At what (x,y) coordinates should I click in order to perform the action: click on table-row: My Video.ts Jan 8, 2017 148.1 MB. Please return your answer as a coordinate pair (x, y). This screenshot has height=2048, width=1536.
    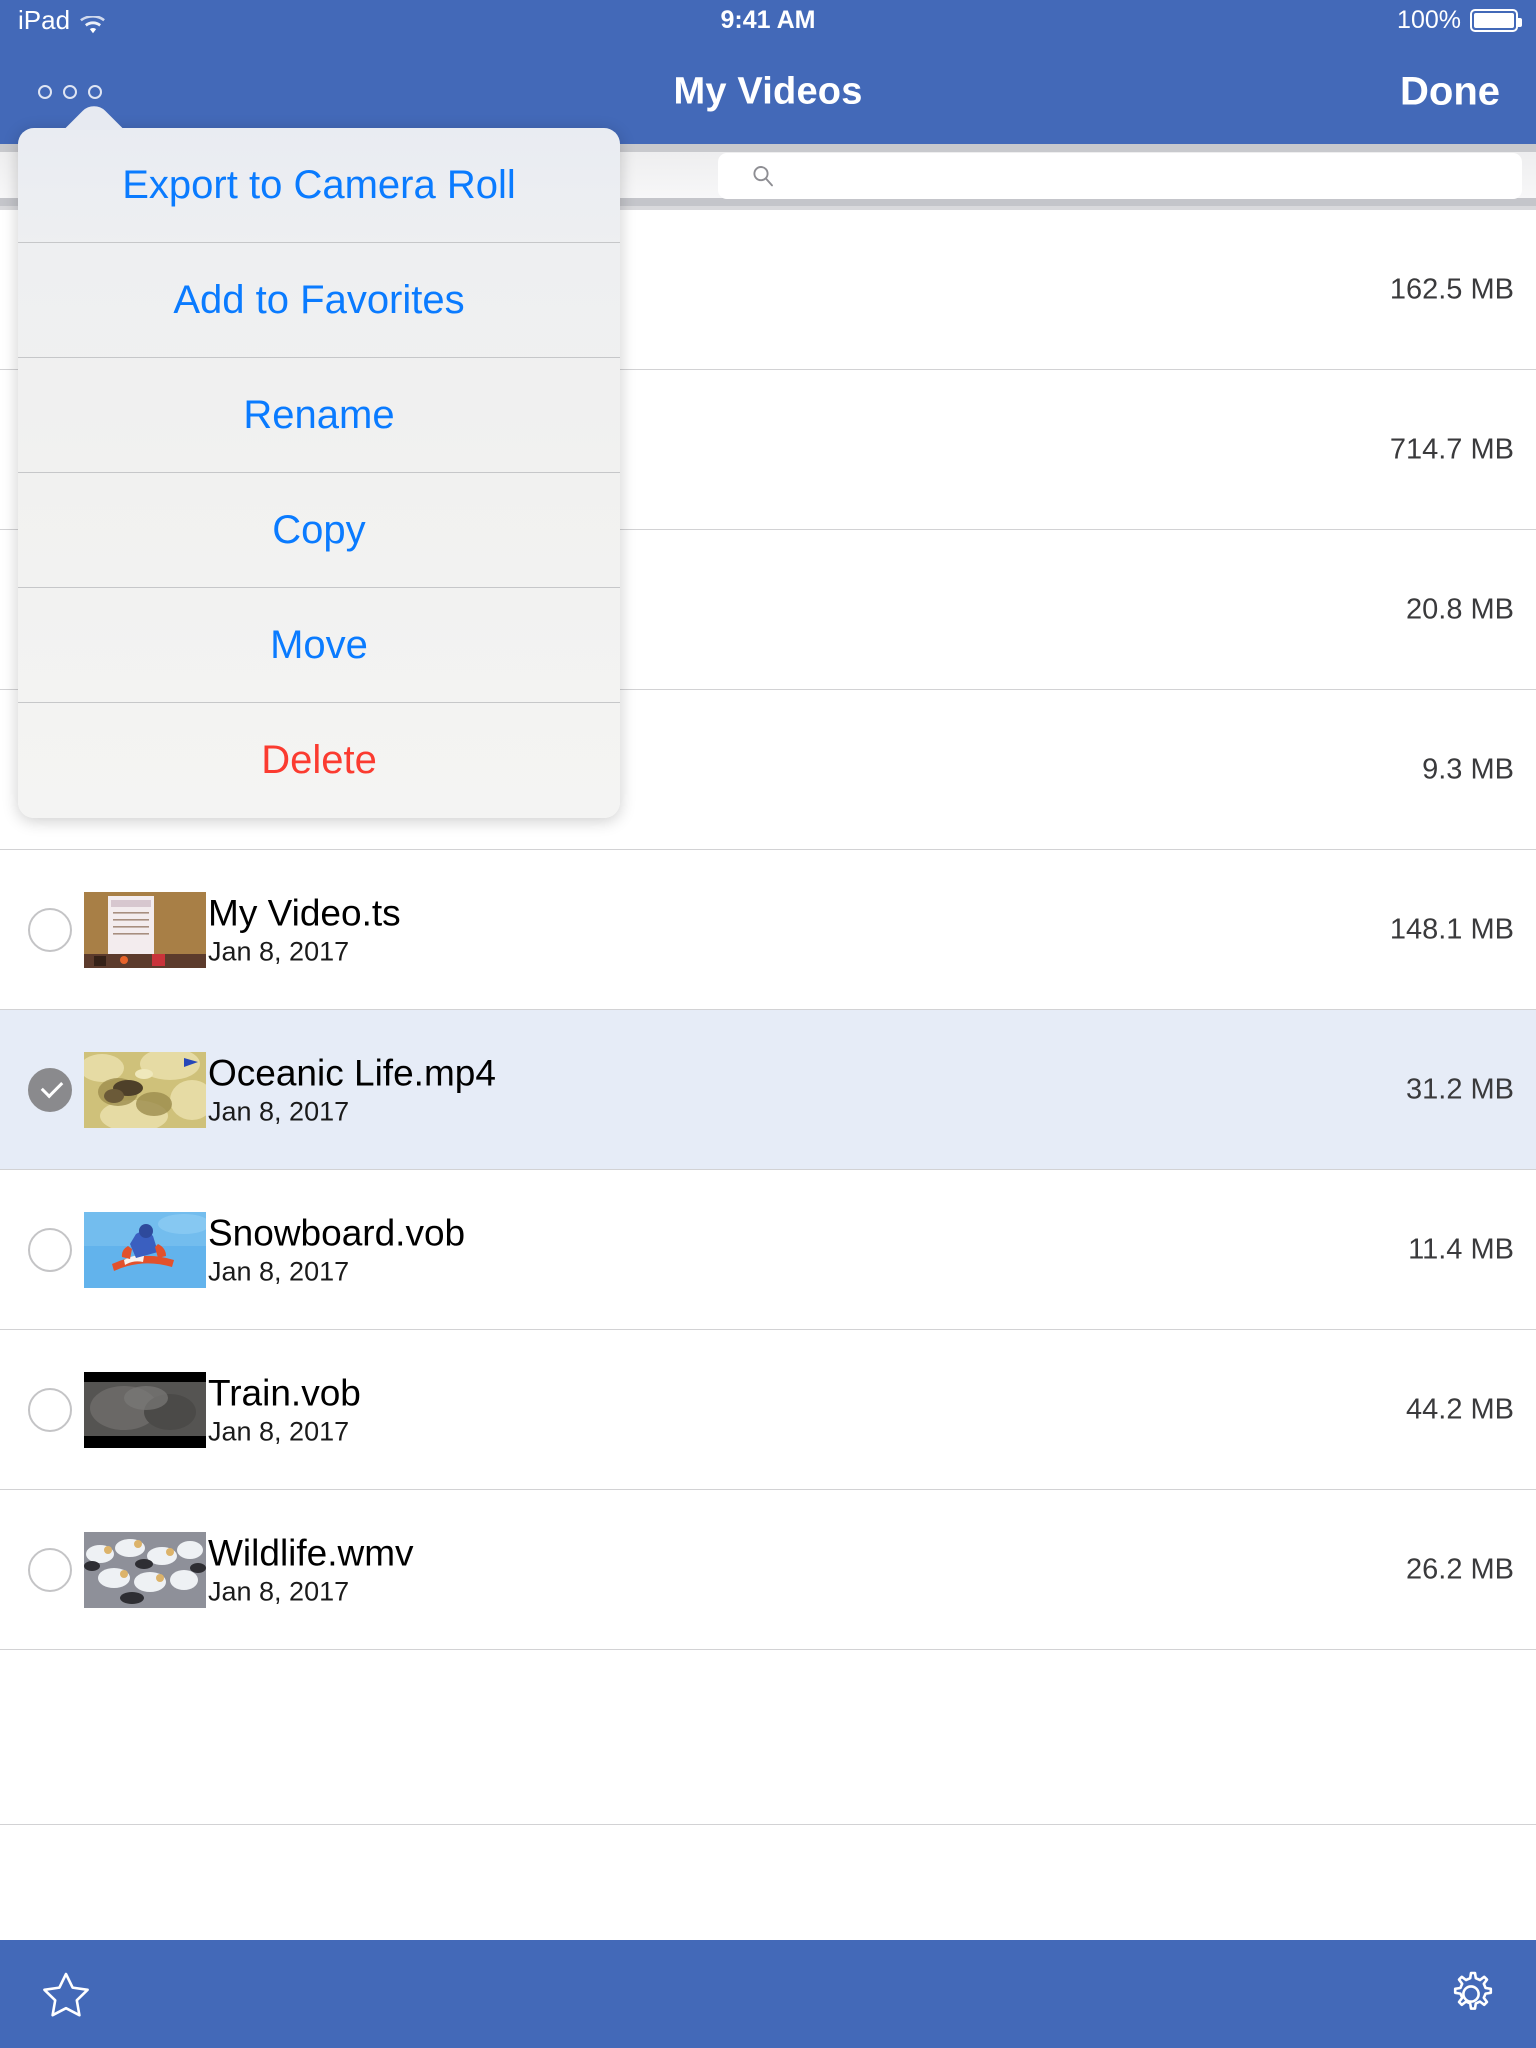
    Looking at the image, I should click on (768, 930).